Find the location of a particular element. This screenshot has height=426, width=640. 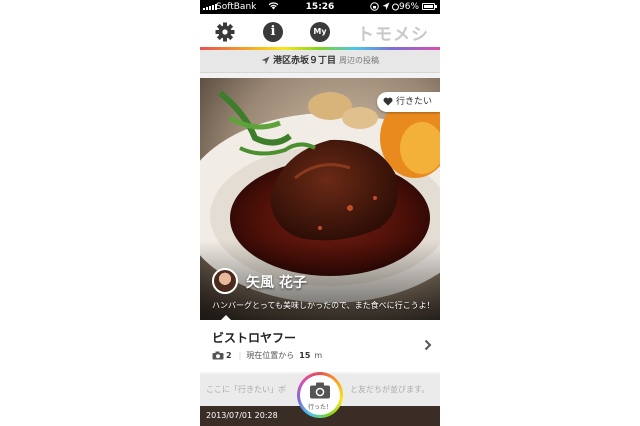

status-bar: SoftBank 15:26 96% is located at coordinates (320, 7).